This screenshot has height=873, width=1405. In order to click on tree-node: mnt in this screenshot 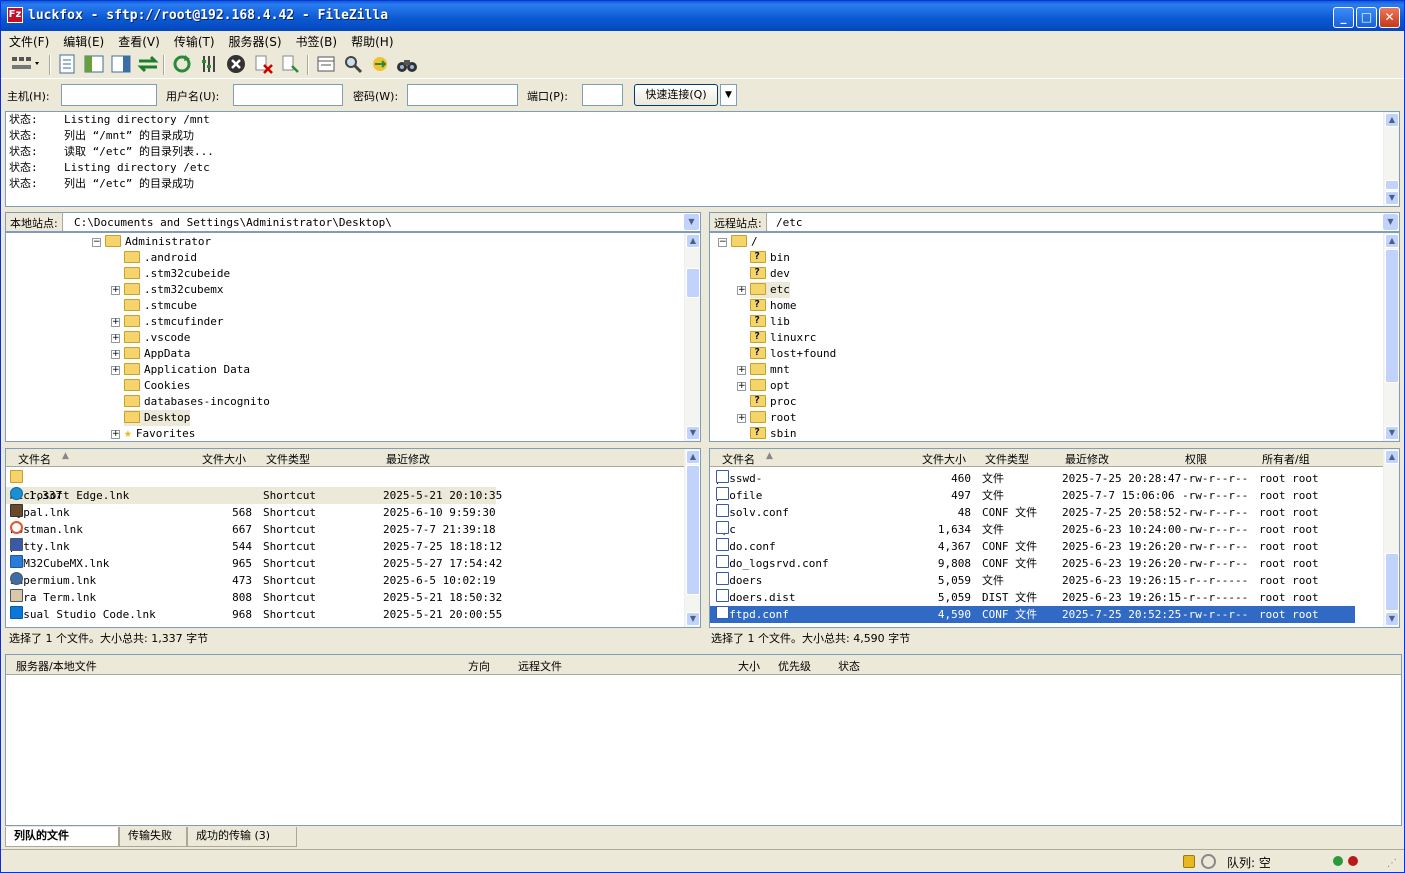, I will do `click(770, 370)`.